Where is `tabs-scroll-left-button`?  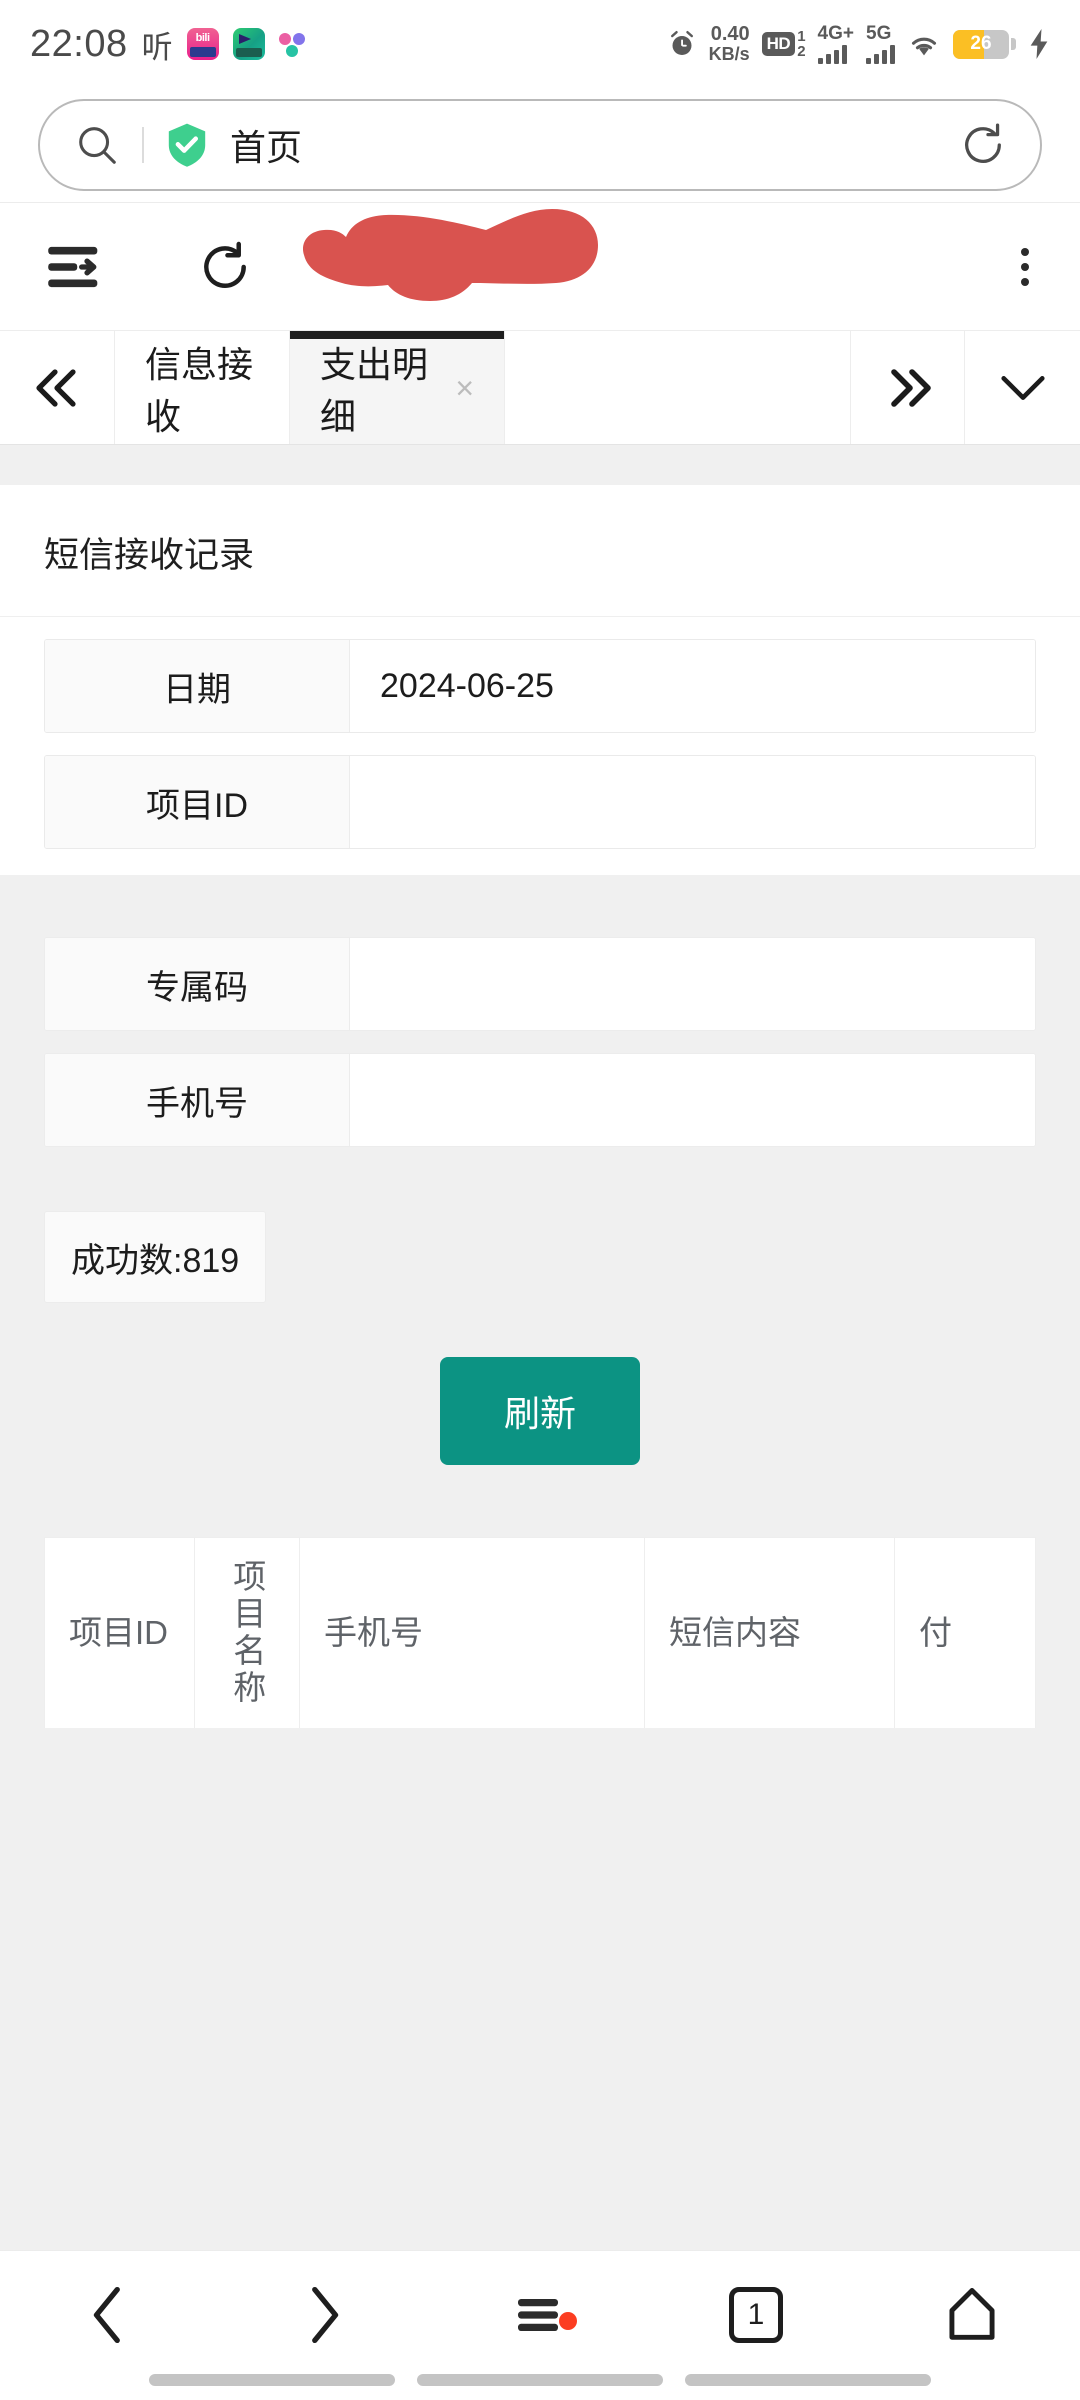
tabs-scroll-left-button is located at coordinates (57, 387).